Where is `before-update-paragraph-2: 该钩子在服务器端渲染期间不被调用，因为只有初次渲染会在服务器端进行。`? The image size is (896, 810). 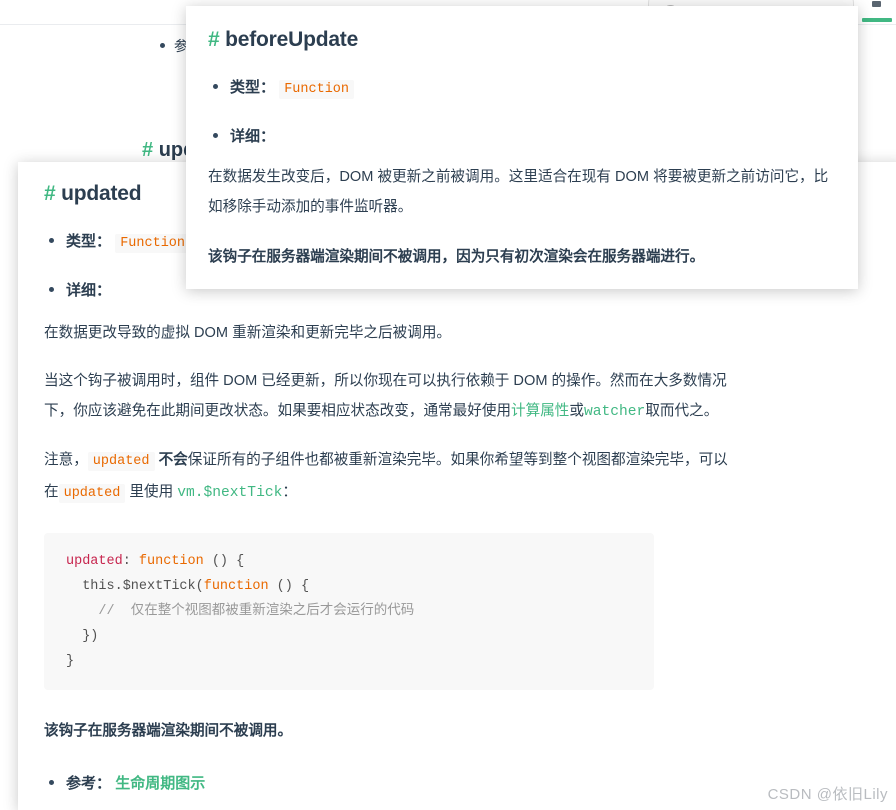
before-update-paragraph-2: 该钩子在服务器端渲染期间不被调用，因为只有初次渲染会在服务器端进行。 is located at coordinates (456, 257).